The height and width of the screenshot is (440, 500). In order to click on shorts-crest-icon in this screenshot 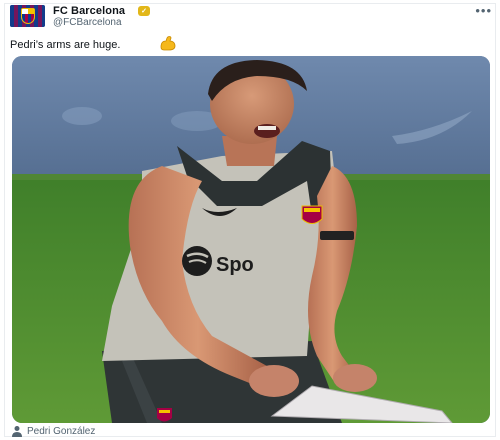, I will do `click(164, 415)`.